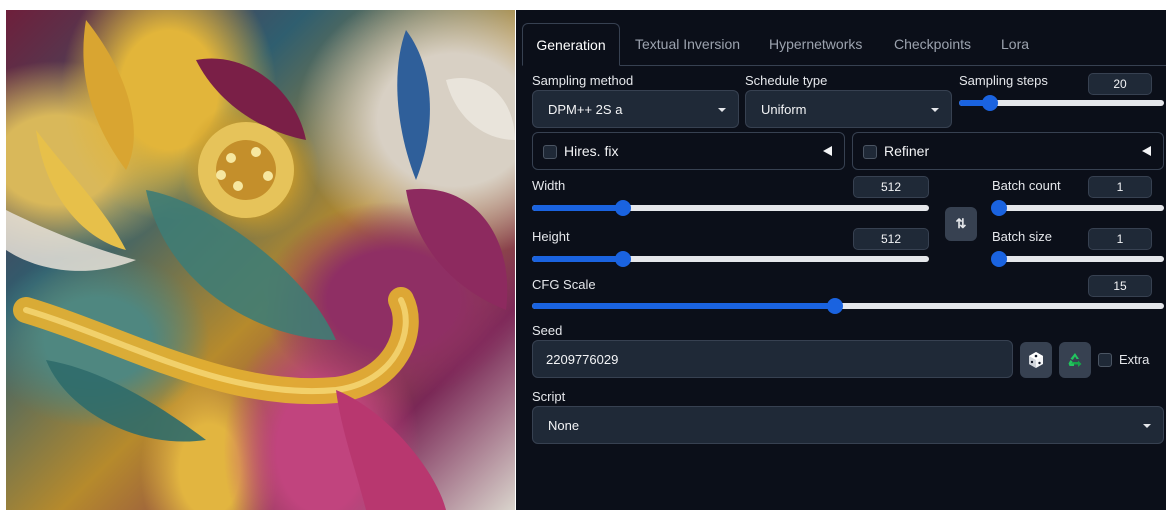  I want to click on batch-size-label: Batch size, so click(1022, 236).